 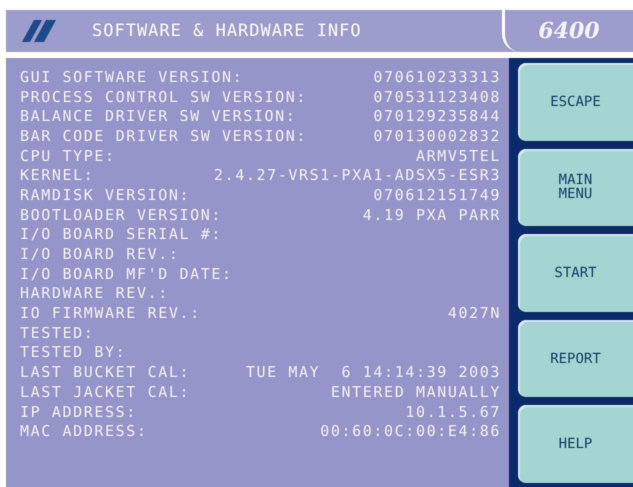 What do you see at coordinates (84, 431) in the screenshot?
I see `info-label: MAC ADDRESS:` at bounding box center [84, 431].